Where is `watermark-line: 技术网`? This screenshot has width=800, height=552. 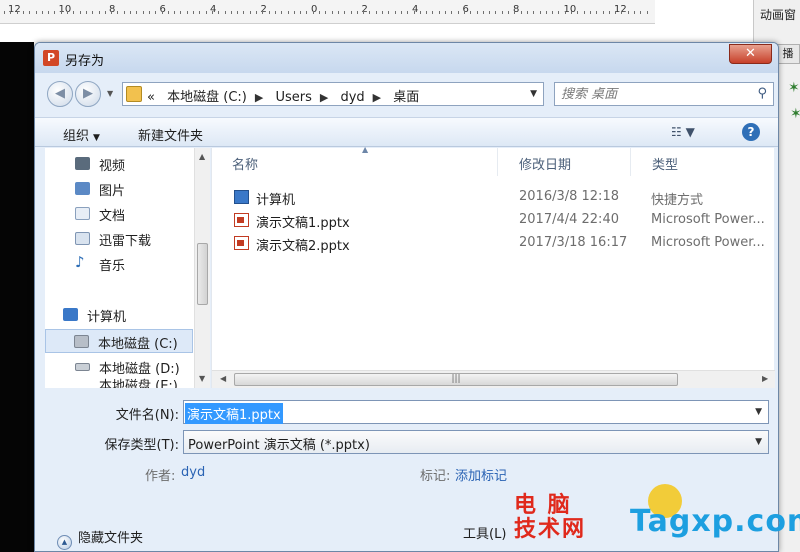 watermark-line: 技术网 is located at coordinates (550, 529).